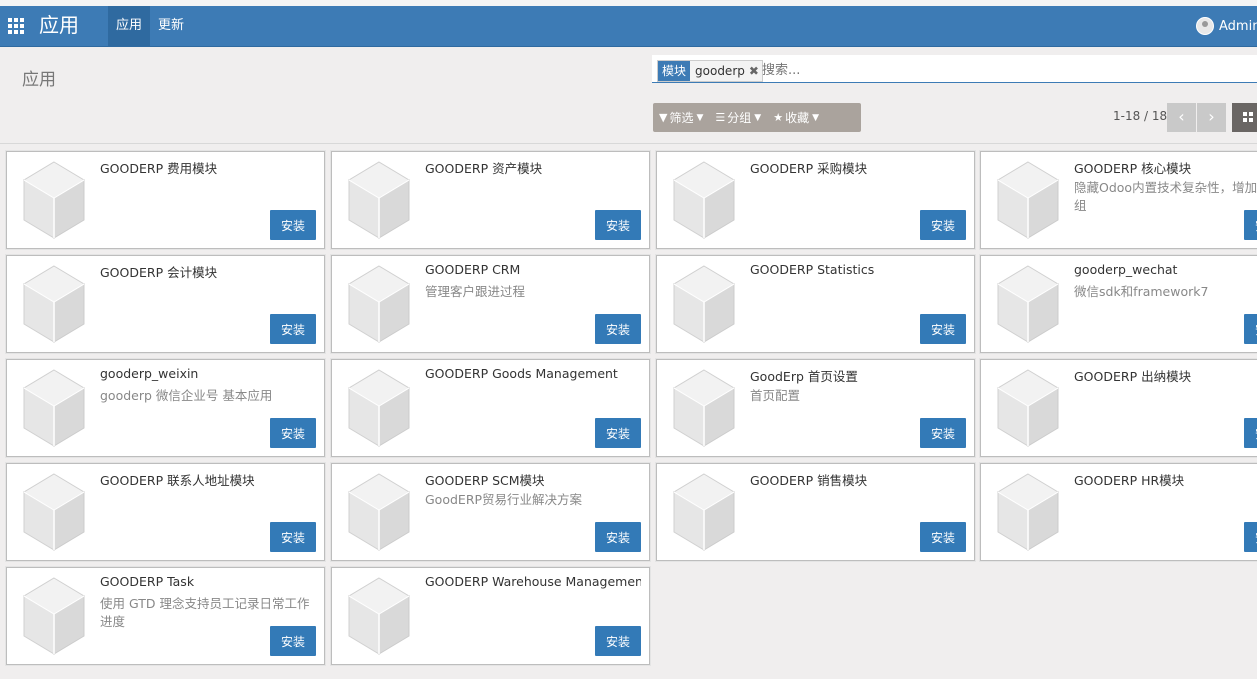 The image size is (1257, 679). What do you see at coordinates (490, 304) in the screenshot?
I see `module-card: GOODERP CRM 管理客户跟进过程安装` at bounding box center [490, 304].